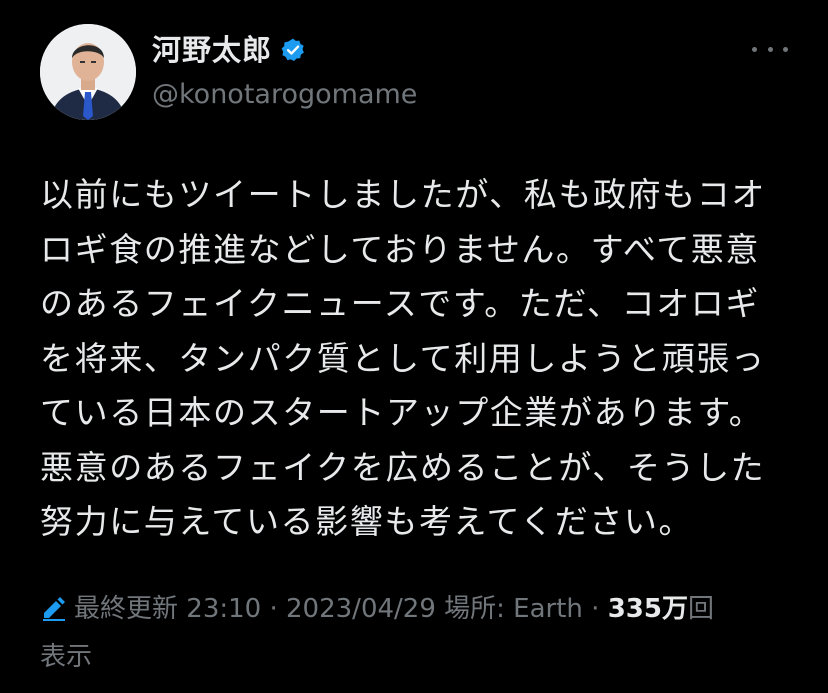 Image resolution: width=828 pixels, height=693 pixels. Describe the element at coordinates (212, 50) in the screenshot. I see `display-name: 河野太郎` at that location.